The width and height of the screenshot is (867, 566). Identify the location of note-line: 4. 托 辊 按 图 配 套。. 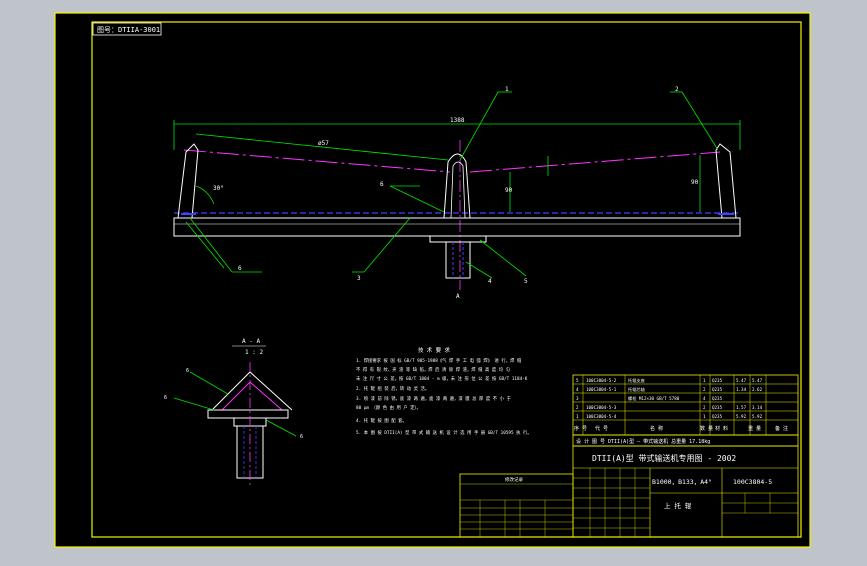
(381, 420).